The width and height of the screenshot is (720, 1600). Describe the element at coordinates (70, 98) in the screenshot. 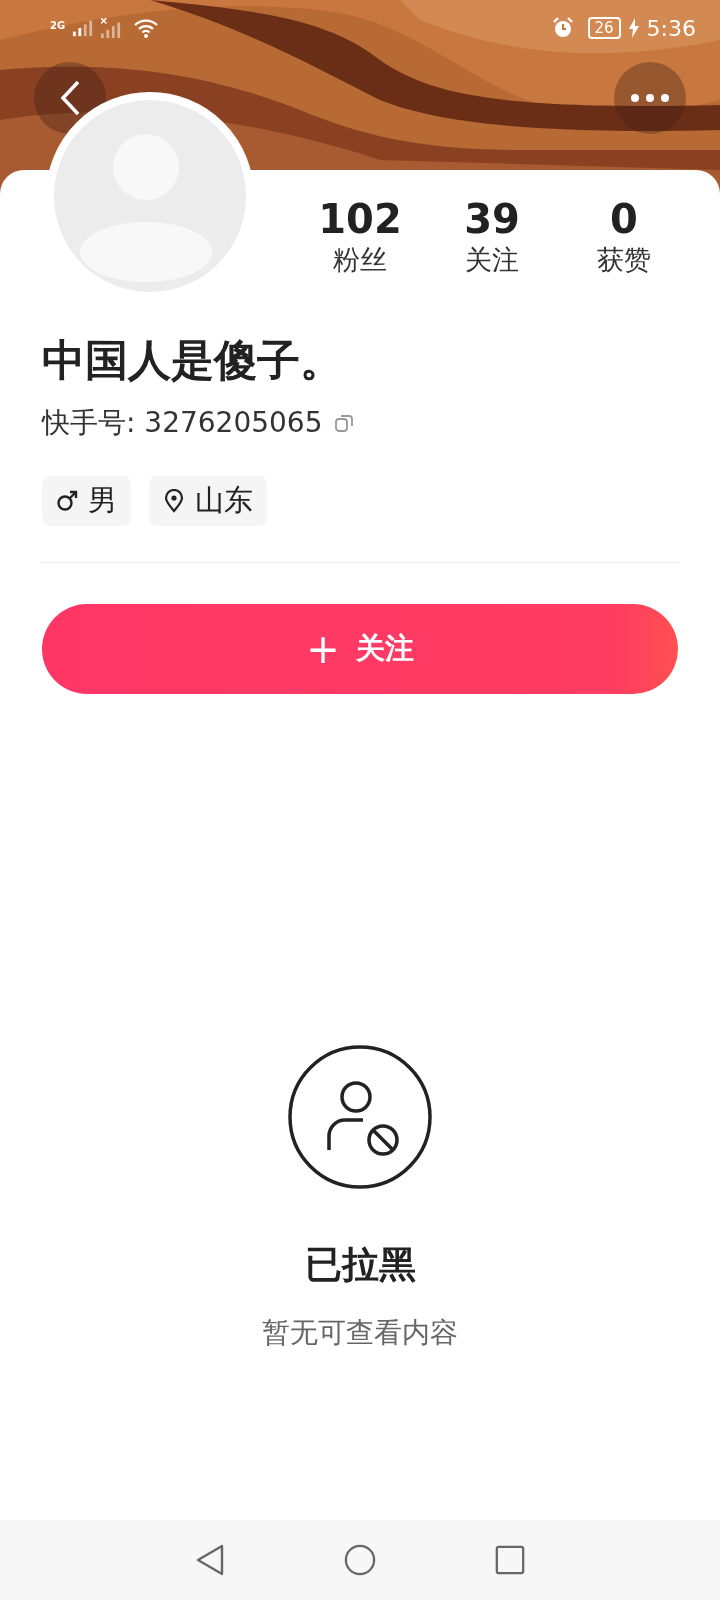

I see `back-icon` at that location.